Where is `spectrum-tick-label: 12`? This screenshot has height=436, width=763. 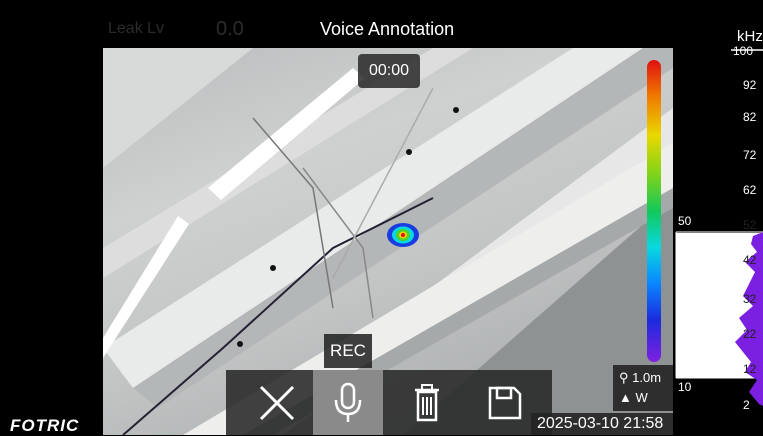
spectrum-tick-label: 12 is located at coordinates (750, 369).